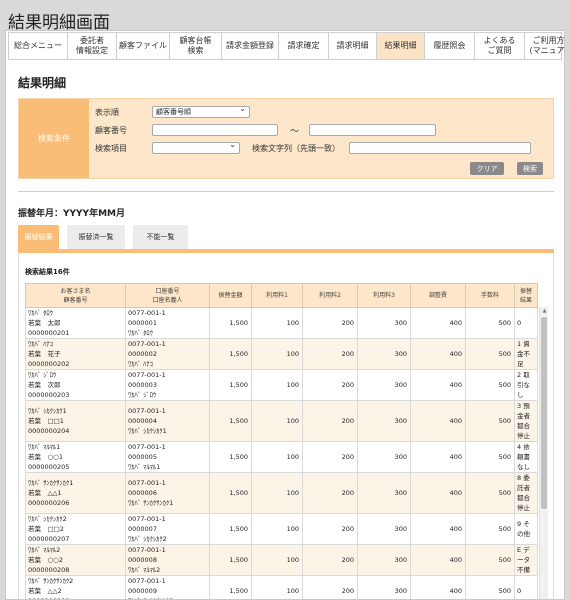  I want to click on col-account-cell: 0077-001-1 0000008 ﾜｶﾊﾞ ﾏﾙﾏﾙ2, so click(167, 560).